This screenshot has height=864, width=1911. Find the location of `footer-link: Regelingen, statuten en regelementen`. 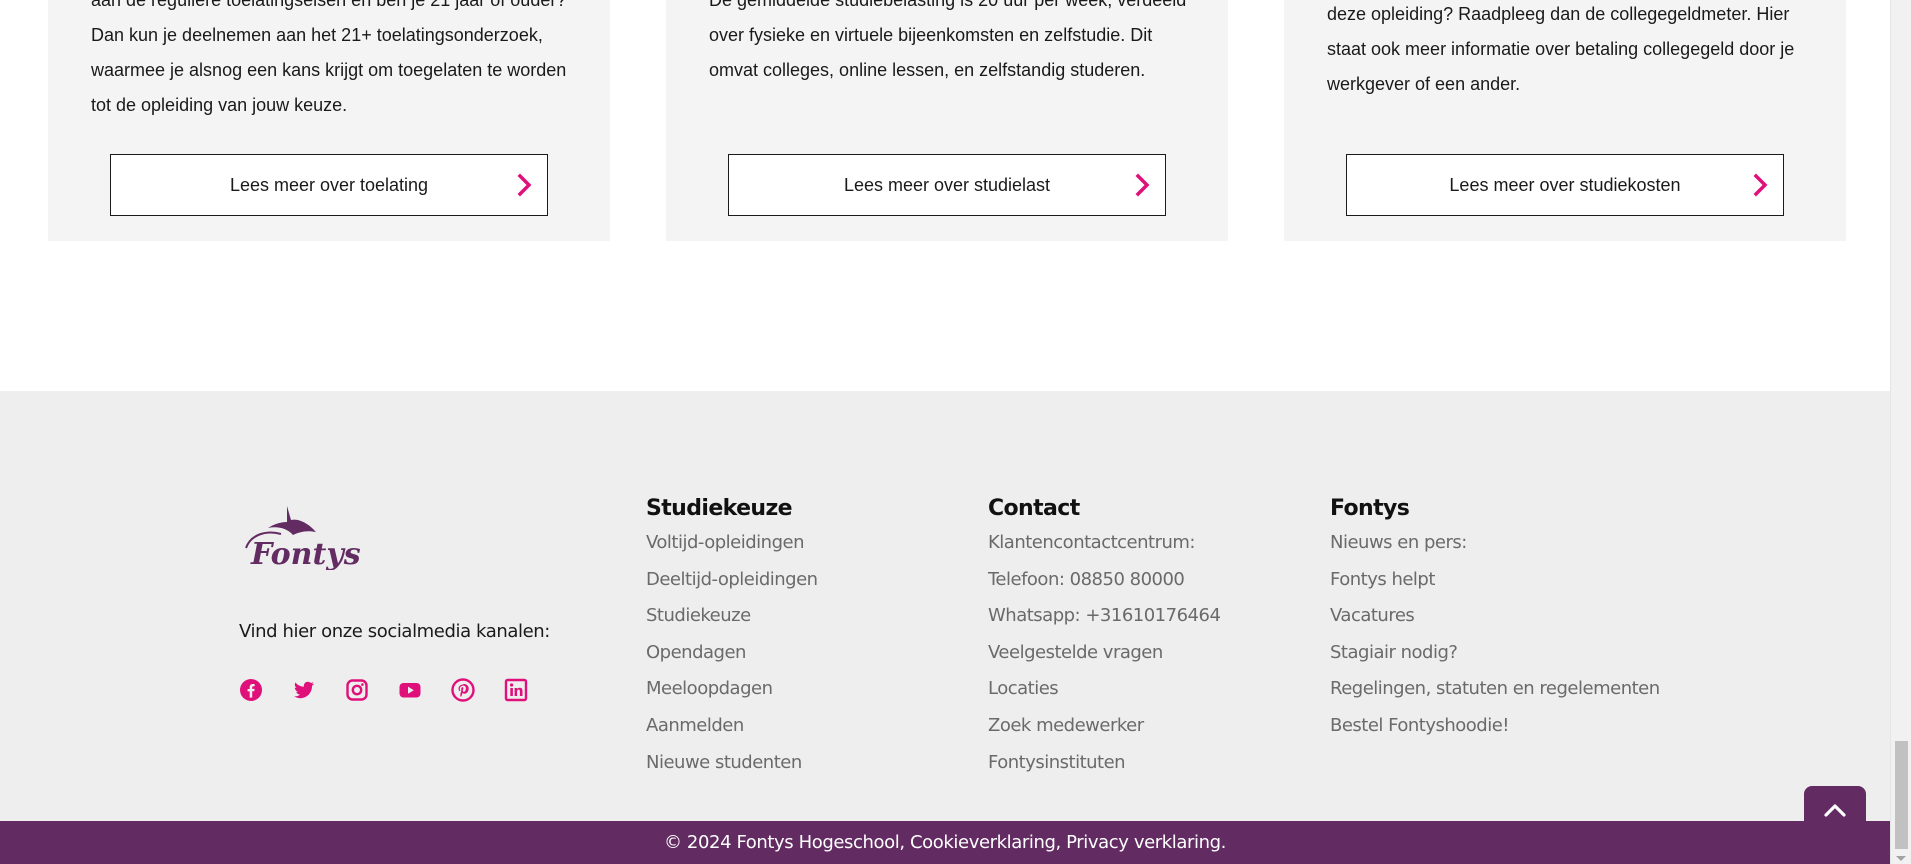

footer-link: Regelingen, statuten en regelementen is located at coordinates (1495, 689).